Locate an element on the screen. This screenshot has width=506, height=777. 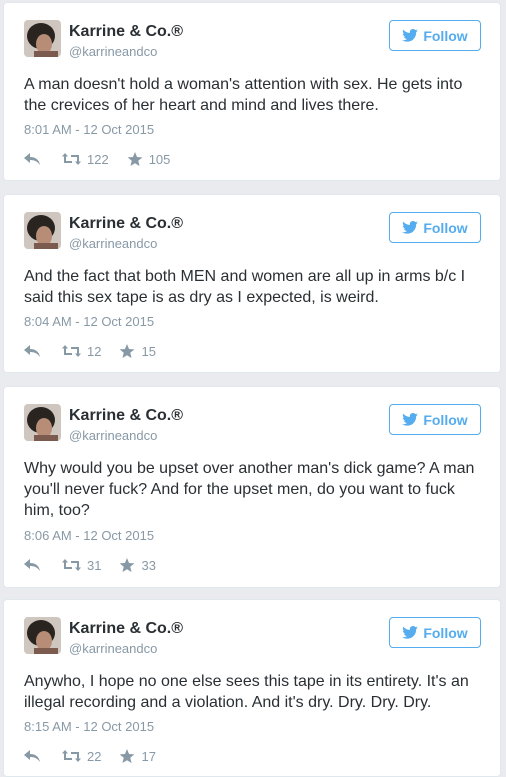
tweet-actions: 22 17 is located at coordinates (90, 756).